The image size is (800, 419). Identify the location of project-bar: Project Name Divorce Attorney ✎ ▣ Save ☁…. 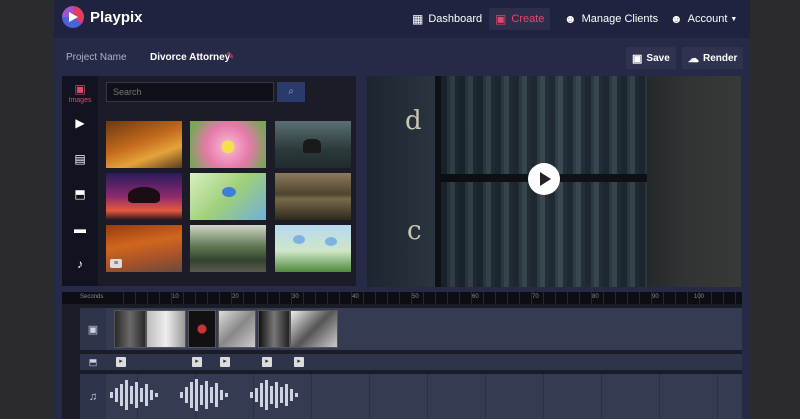
(402, 57).